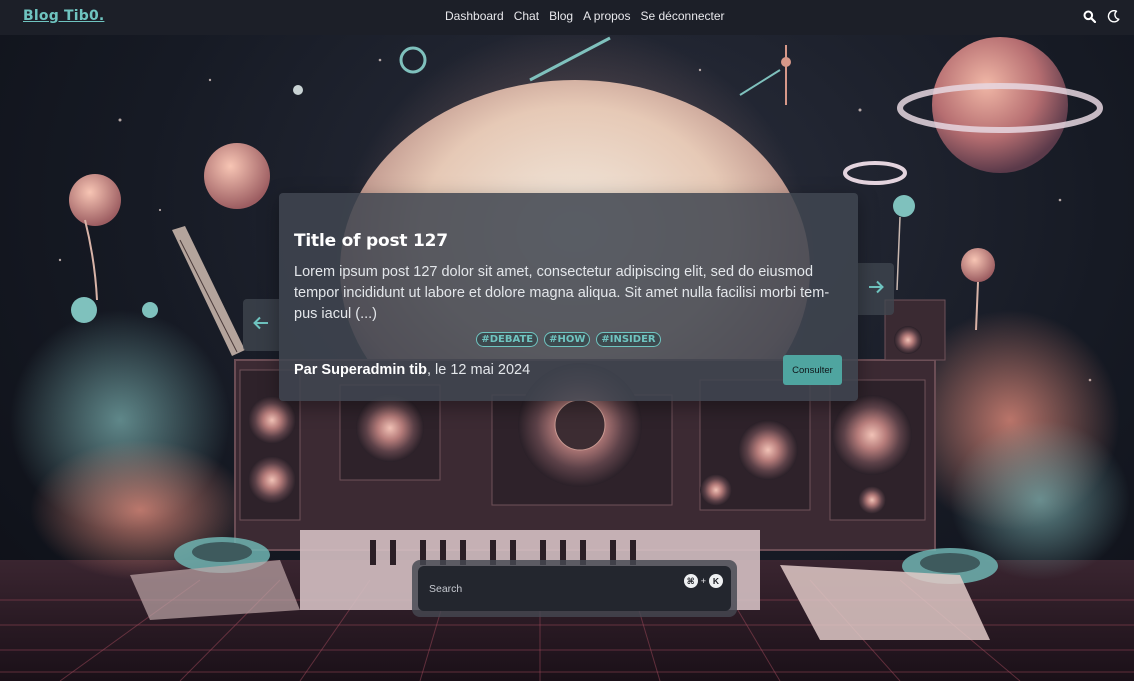  Describe the element at coordinates (1113, 16) in the screenshot. I see `moon-icon` at that location.